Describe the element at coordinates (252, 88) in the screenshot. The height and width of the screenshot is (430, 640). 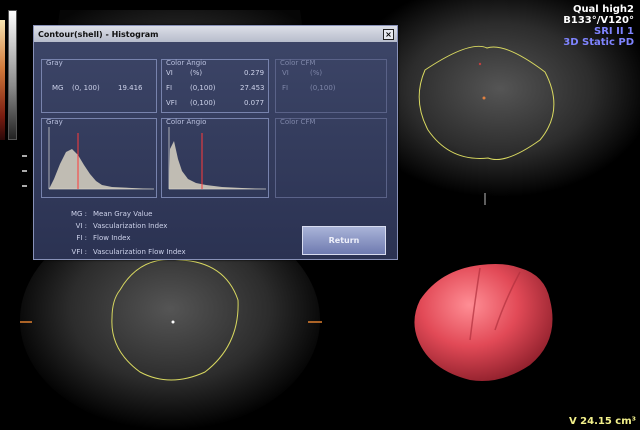
I see `fi-value: 27.453` at that location.